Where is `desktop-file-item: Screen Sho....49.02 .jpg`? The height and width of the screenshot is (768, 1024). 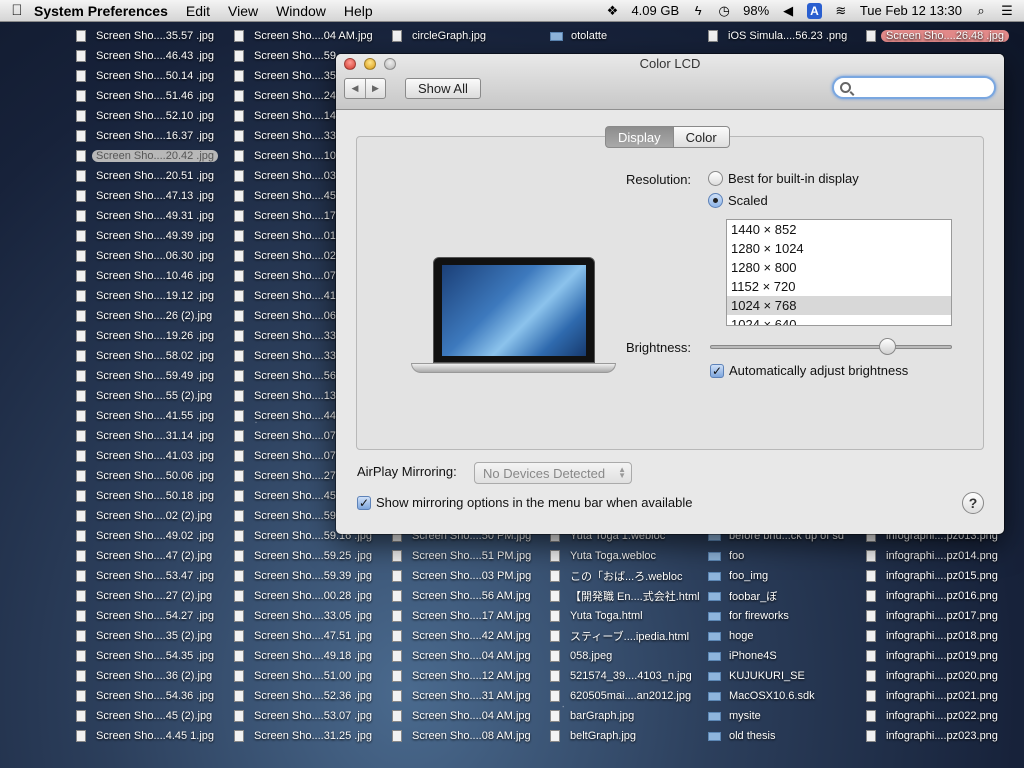
desktop-file-item: Screen Sho....49.02 .jpg is located at coordinates (153, 536).